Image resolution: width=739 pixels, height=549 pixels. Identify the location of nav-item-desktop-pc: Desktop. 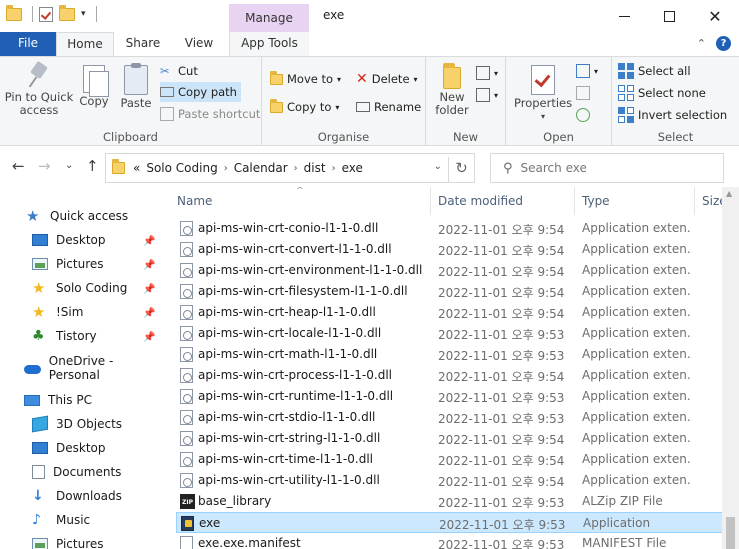
(69, 448).